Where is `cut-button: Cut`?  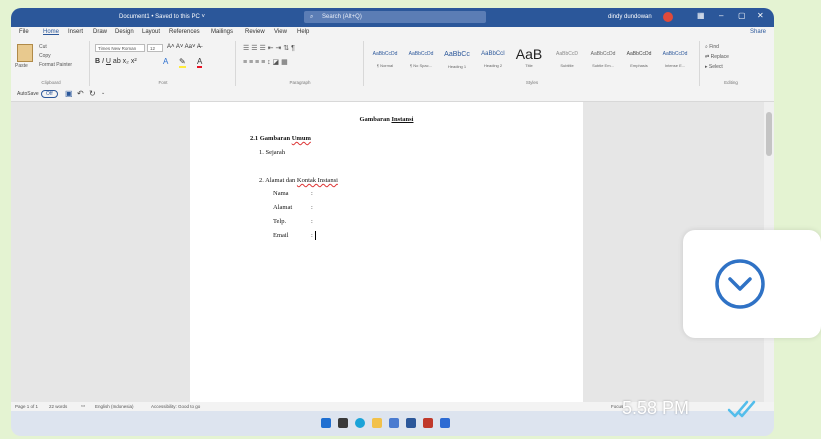
cut-button: Cut is located at coordinates (43, 47).